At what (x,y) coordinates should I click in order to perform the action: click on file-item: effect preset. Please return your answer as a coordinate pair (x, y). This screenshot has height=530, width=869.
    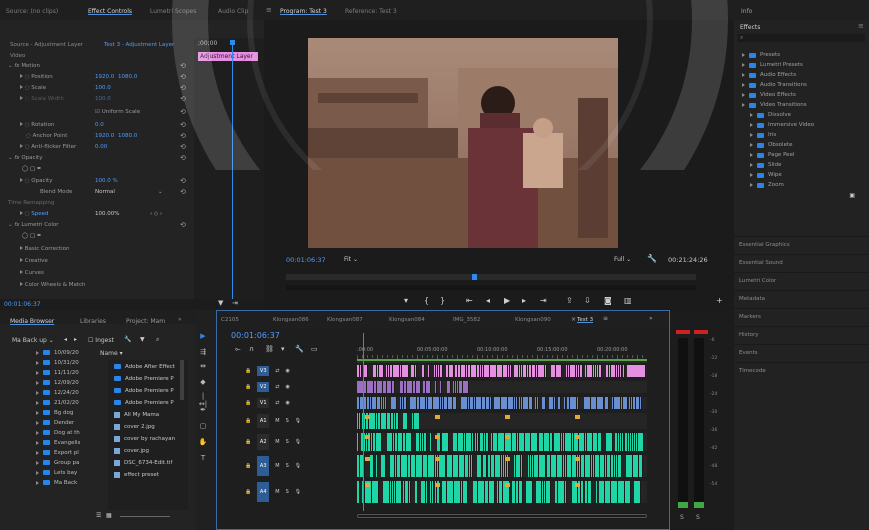
    Looking at the image, I should click on (148, 474).